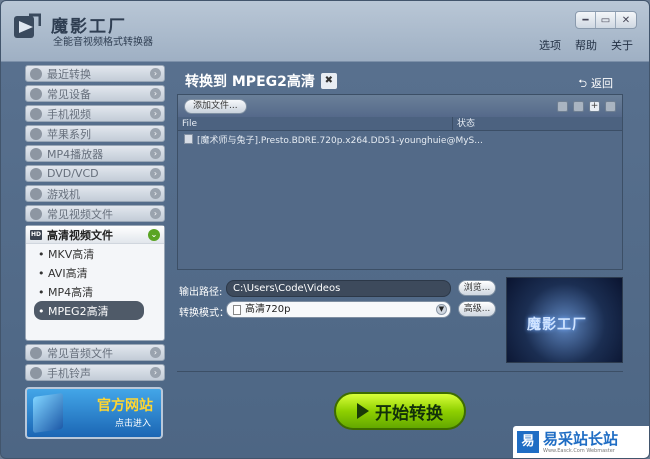 This screenshot has width=650, height=459. Describe the element at coordinates (95, 372) in the screenshot. I see `sidebar-item-ringtone: 手机铃声 ›` at that location.